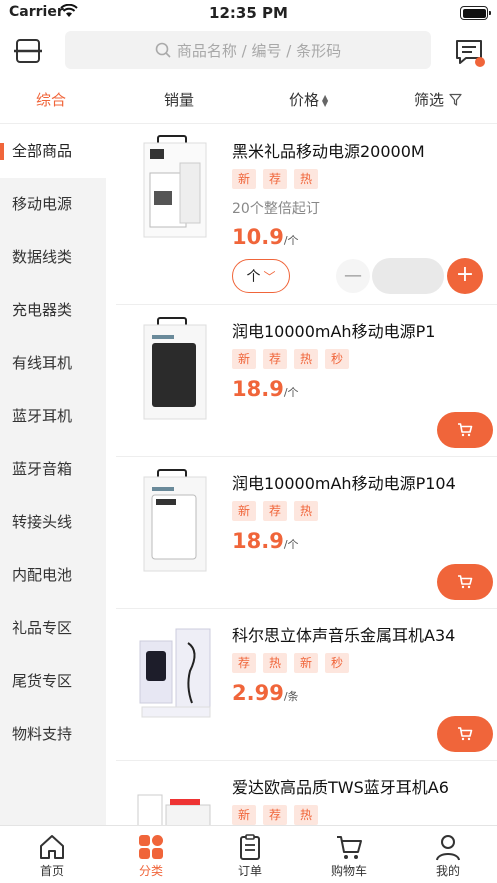 The width and height of the screenshot is (497, 883). I want to click on sidebar-item-batteries: 内配电池, so click(53, 575).